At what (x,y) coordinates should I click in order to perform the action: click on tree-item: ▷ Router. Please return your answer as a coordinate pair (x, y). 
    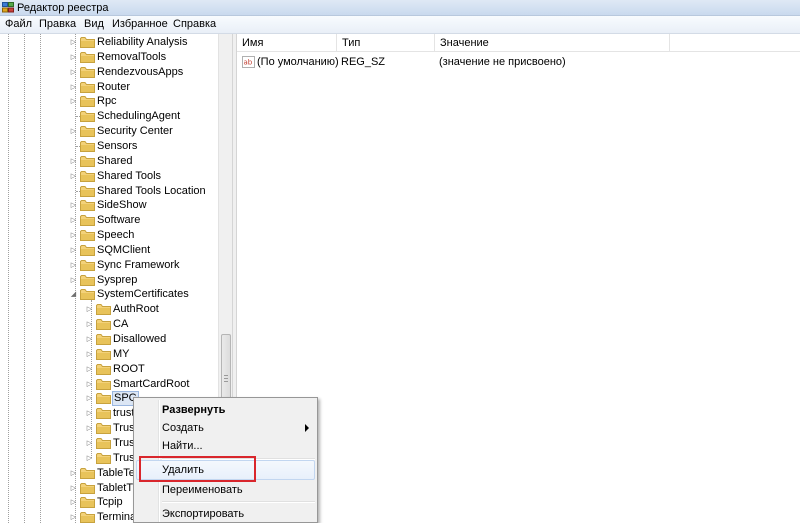
    Looking at the image, I should click on (109, 87).